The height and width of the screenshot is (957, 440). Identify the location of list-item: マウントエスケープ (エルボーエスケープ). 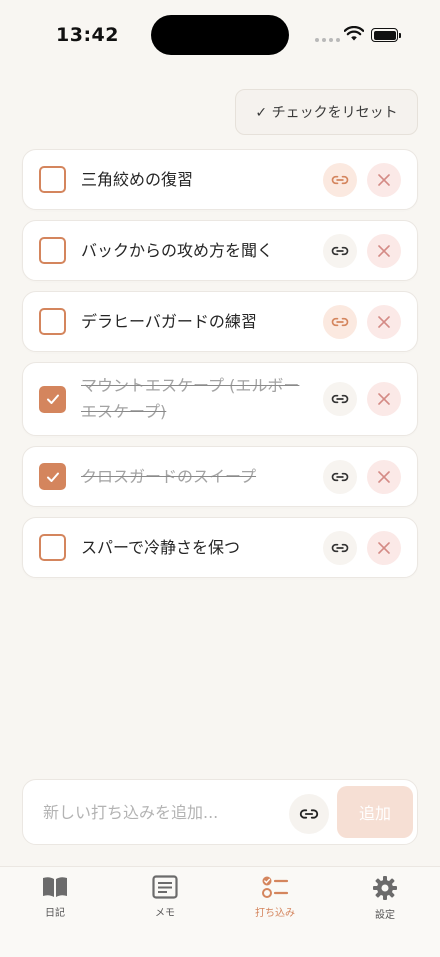
(220, 399).